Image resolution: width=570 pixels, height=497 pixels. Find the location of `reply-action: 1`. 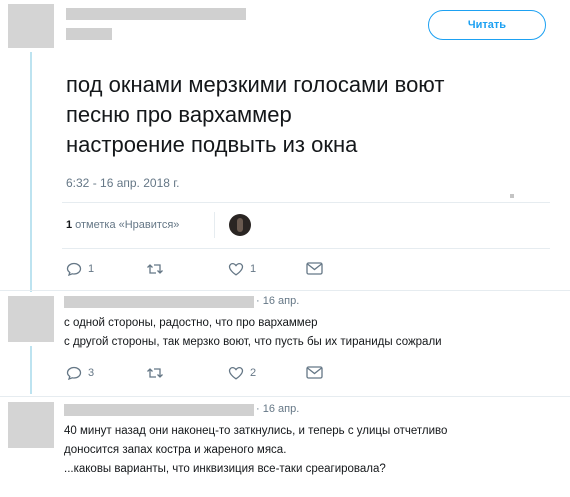

reply-action: 1 is located at coordinates (80, 269).